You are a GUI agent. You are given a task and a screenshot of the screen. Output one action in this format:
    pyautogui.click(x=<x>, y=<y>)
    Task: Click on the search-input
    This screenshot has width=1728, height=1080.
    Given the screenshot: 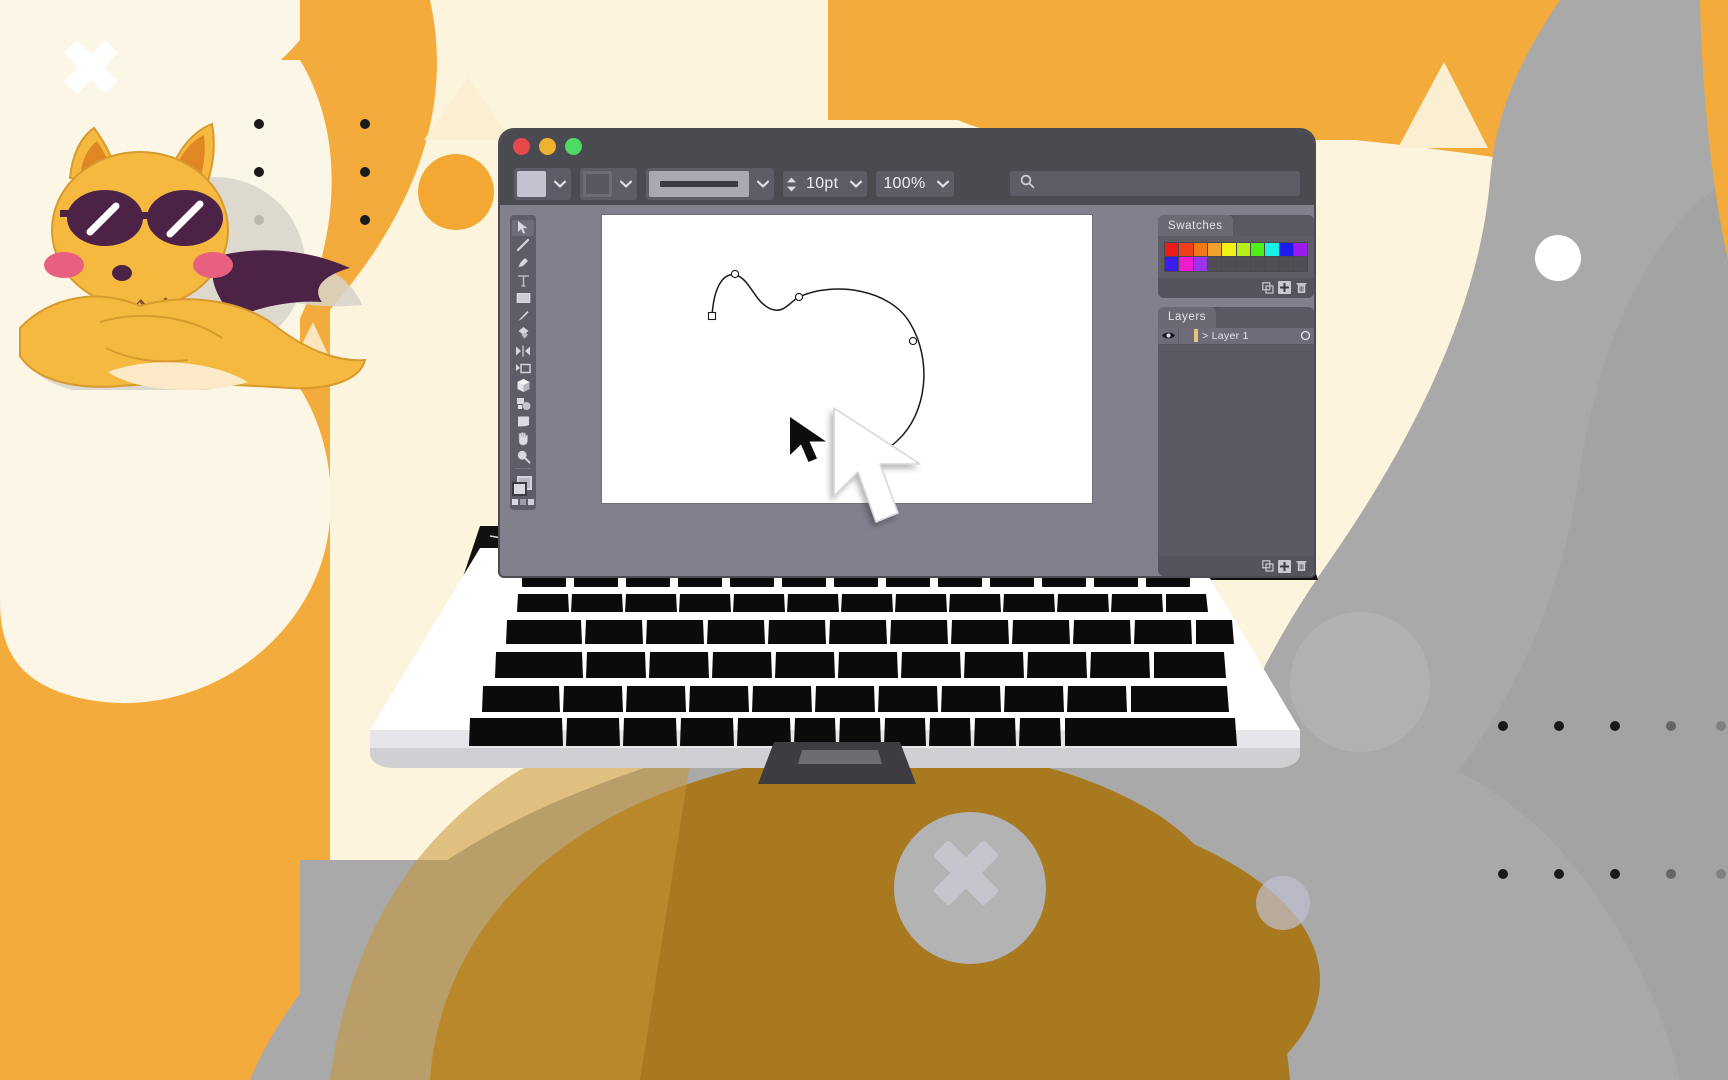 What is the action you would take?
    pyautogui.click(x=1167, y=183)
    